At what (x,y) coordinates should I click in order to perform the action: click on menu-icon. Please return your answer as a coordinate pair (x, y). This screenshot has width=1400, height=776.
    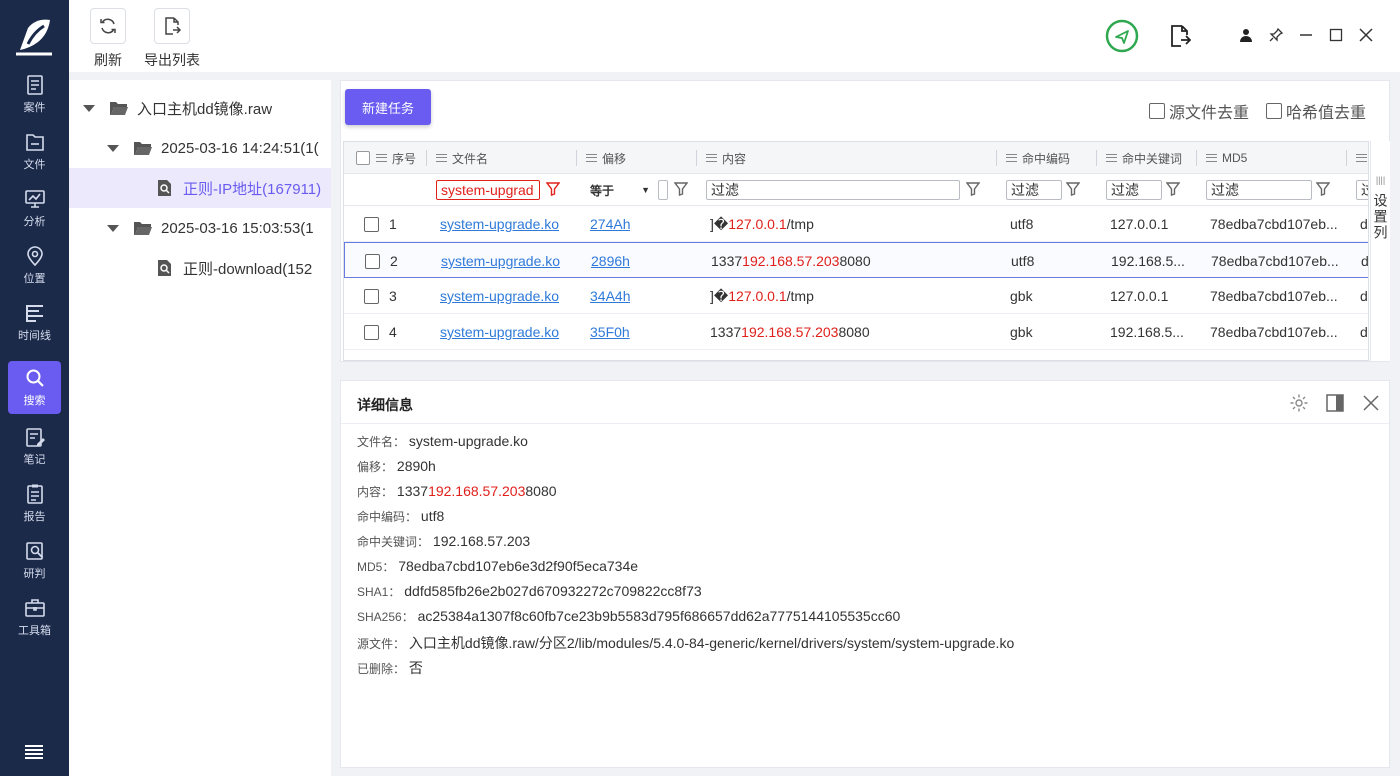
    Looking at the image, I should click on (34, 752).